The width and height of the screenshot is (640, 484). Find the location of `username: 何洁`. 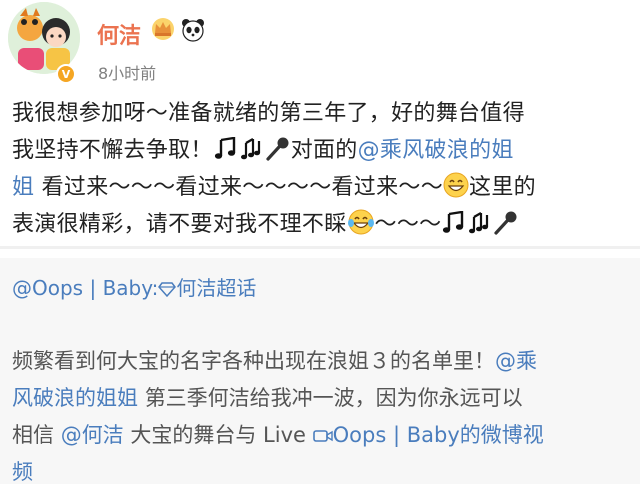

username: 何洁 is located at coordinates (119, 34).